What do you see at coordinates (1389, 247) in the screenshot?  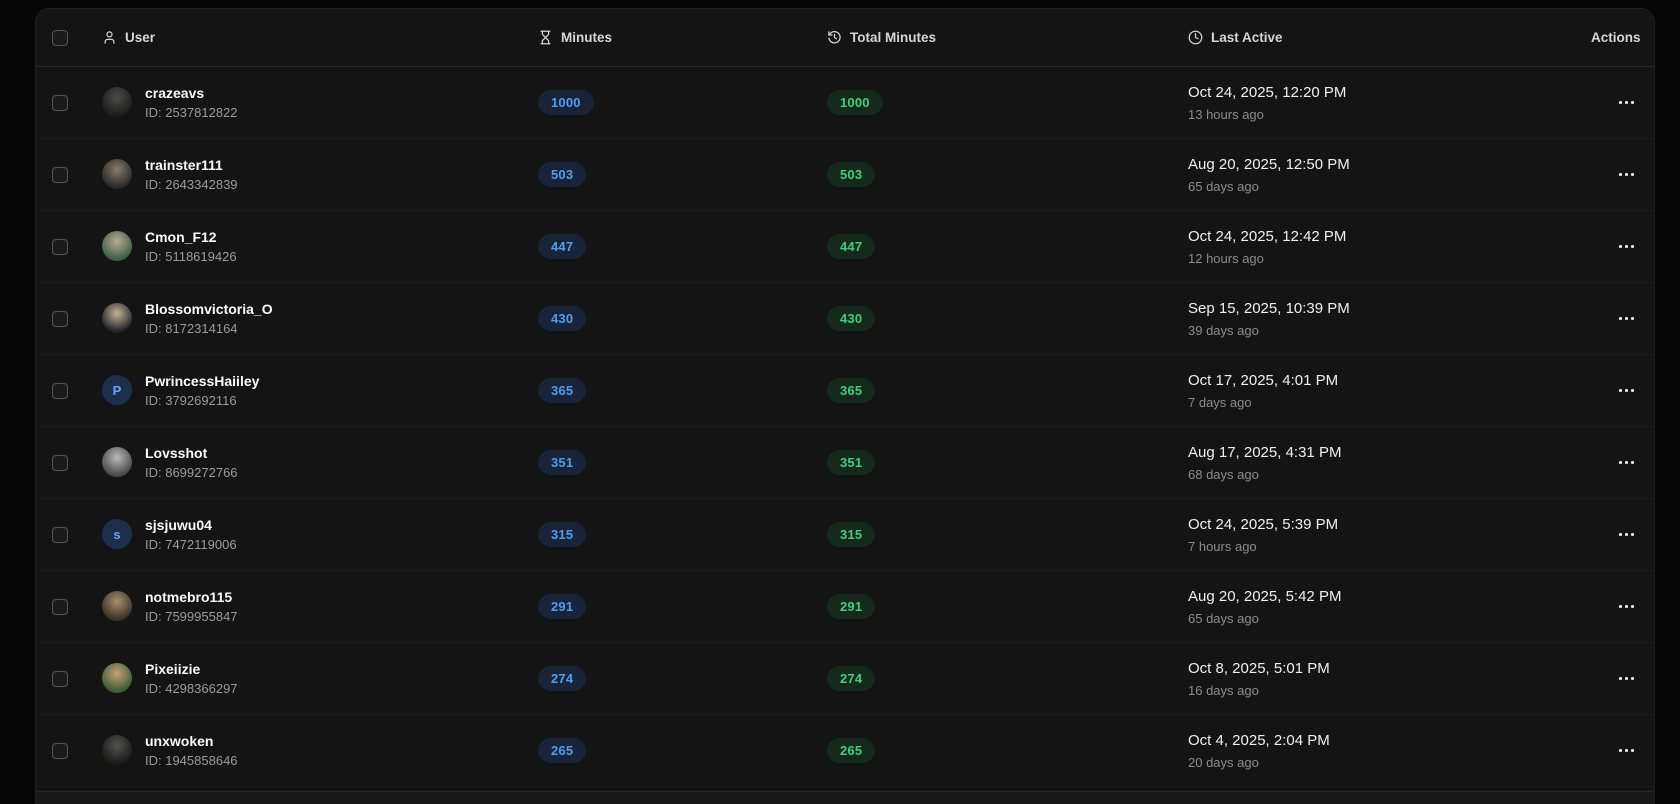 I see `last-active-cell: Oct 24, 2025, 12:42 PM 12 hours ago` at bounding box center [1389, 247].